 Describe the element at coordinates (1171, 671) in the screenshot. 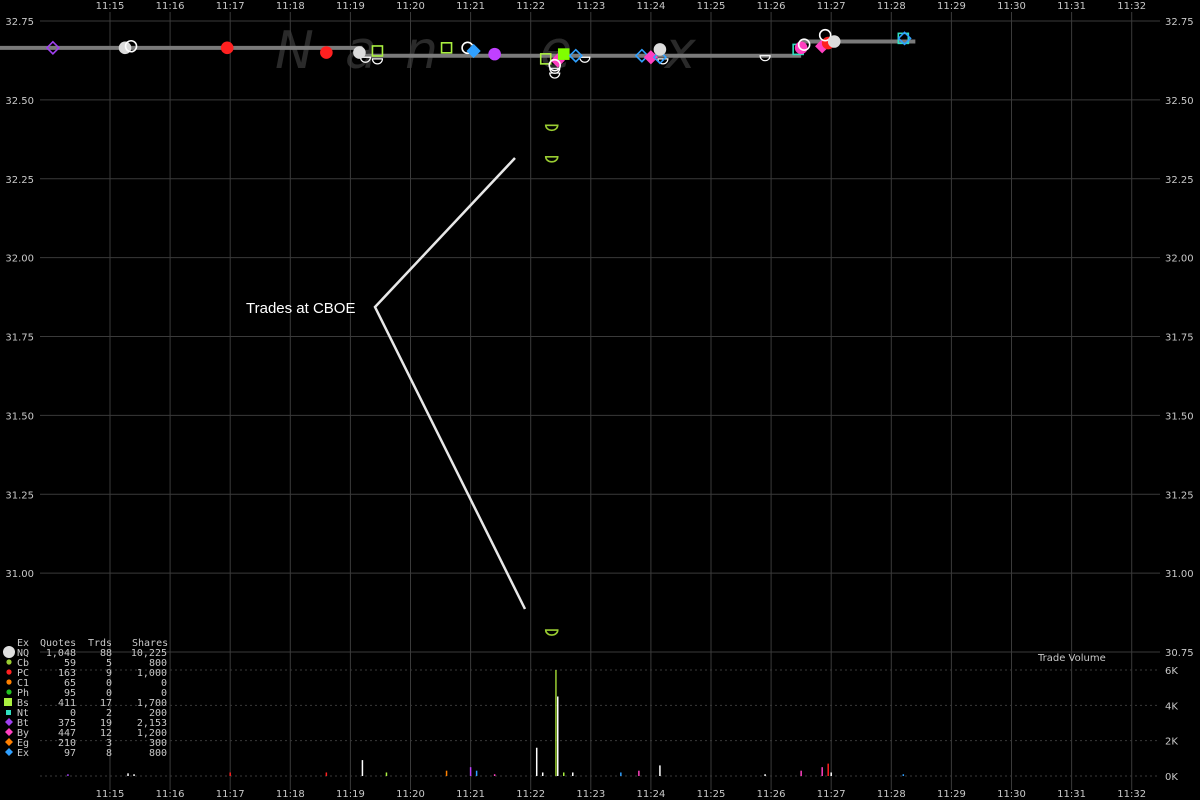

I see `volume-tick-label: 6K` at that location.